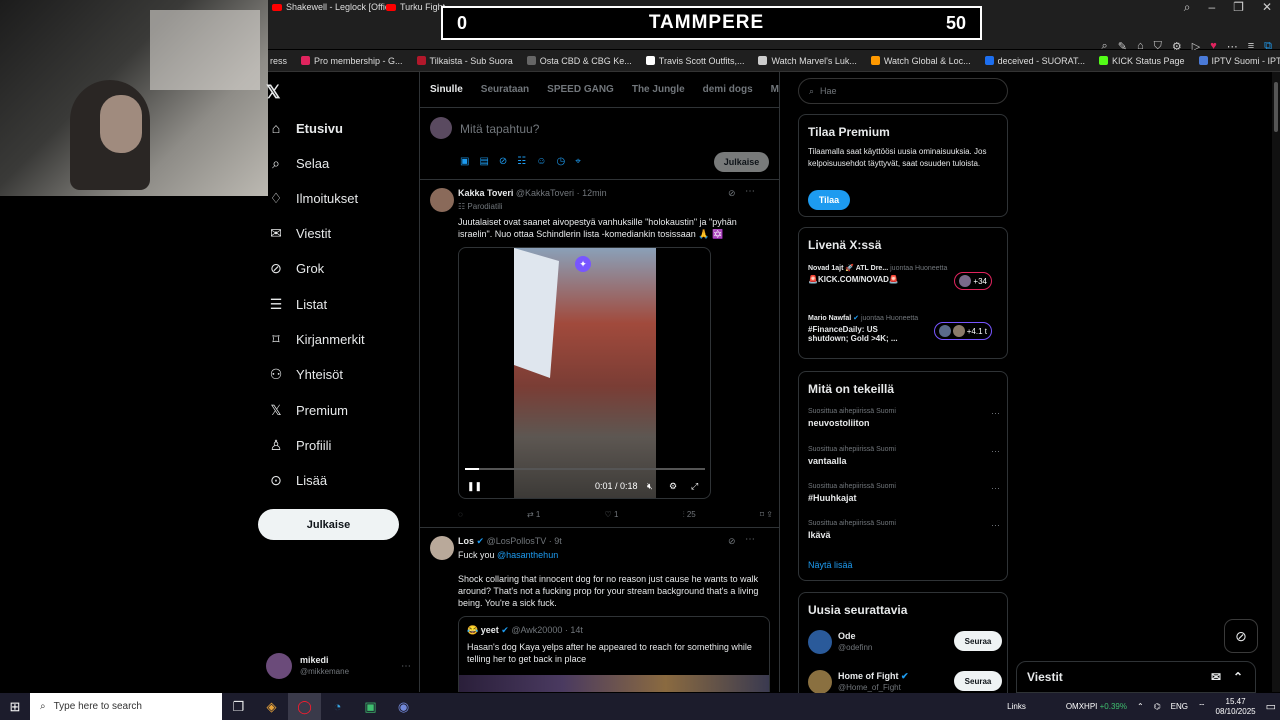 Image resolution: width=1280 pixels, height=720 pixels. Describe the element at coordinates (1141, 61) in the screenshot. I see `bookmark: KICK Status Page` at that location.